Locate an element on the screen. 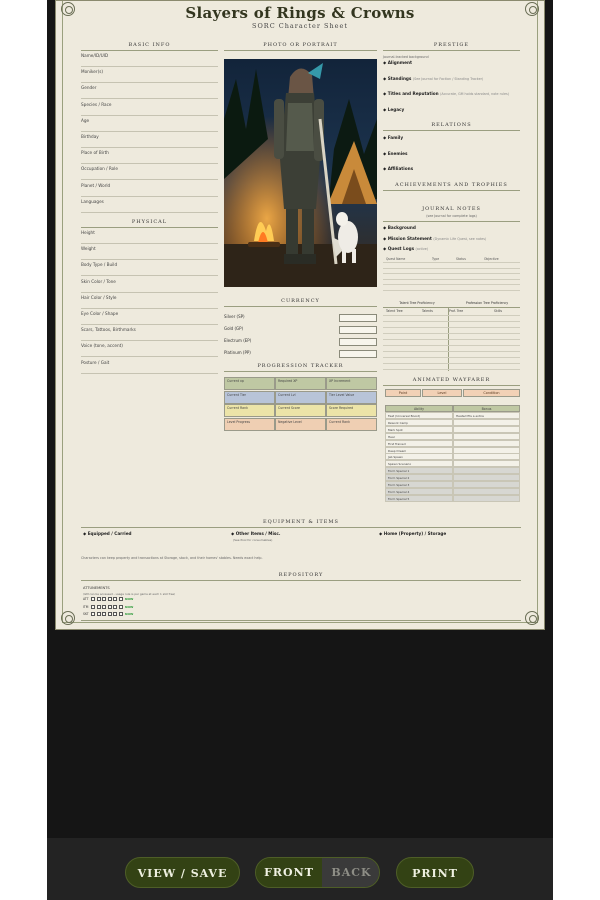 This screenshot has width=600, height=900. journal-note: (see Journal for complete logs) is located at coordinates (451, 216).